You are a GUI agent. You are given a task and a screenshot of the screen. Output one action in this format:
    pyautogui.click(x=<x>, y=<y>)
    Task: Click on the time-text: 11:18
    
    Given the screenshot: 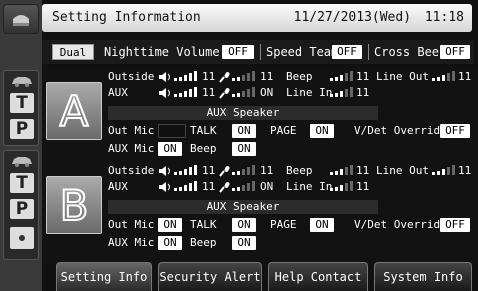 What is the action you would take?
    pyautogui.click(x=444, y=17)
    